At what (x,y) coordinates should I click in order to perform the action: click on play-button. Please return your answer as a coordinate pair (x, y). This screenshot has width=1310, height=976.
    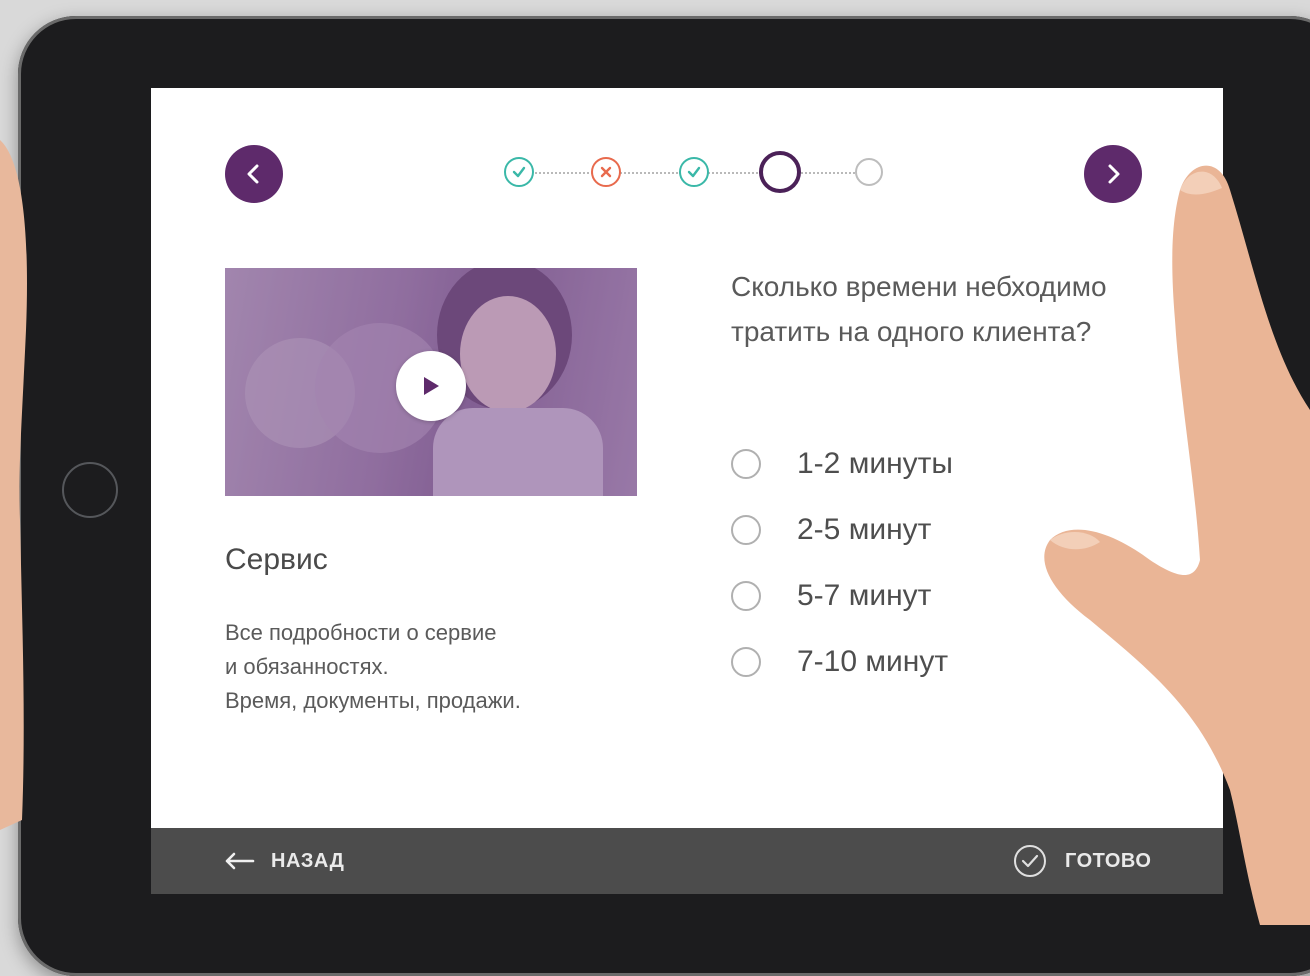
    Looking at the image, I should click on (431, 386).